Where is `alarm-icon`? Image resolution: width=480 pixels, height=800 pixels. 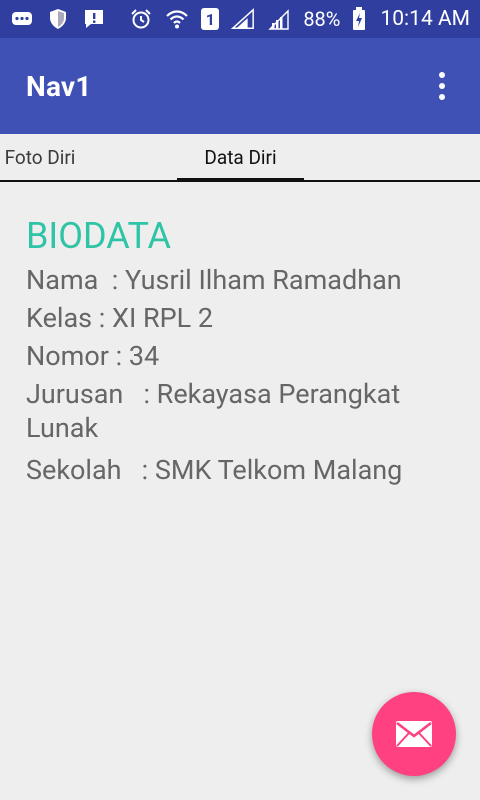 alarm-icon is located at coordinates (141, 19).